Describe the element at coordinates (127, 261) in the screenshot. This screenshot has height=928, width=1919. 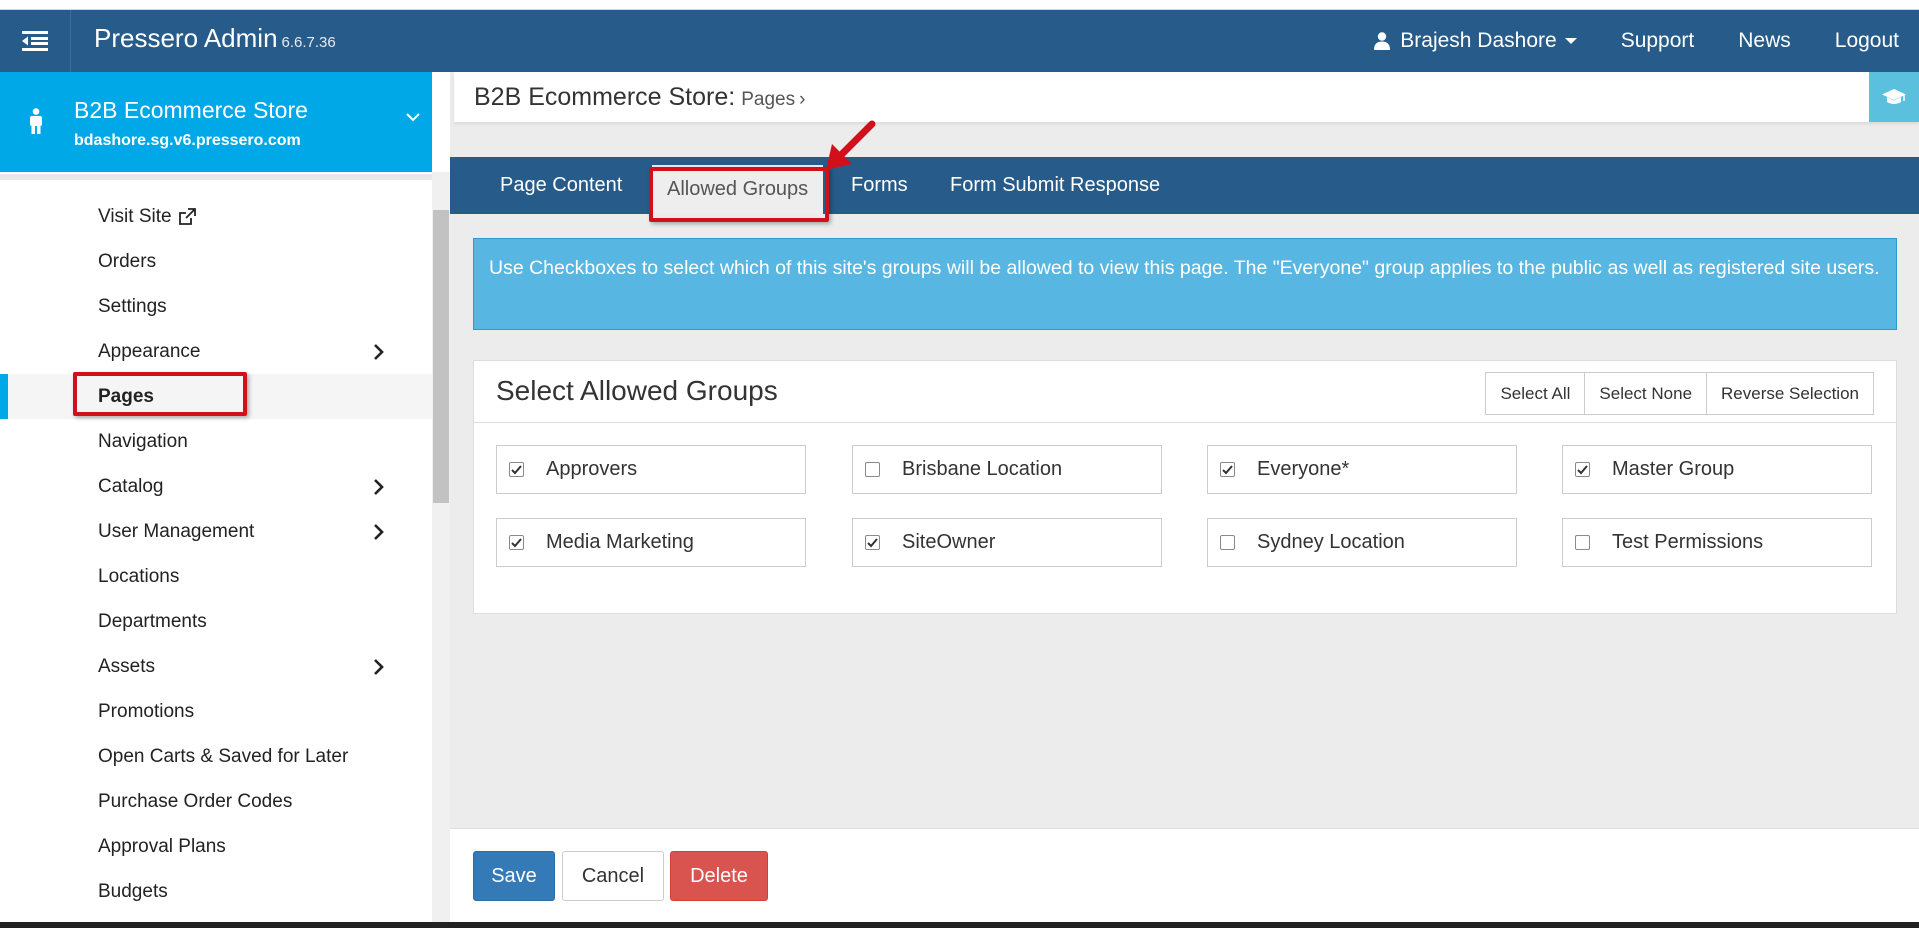
I see `sidebar-item-label: Orders` at that location.